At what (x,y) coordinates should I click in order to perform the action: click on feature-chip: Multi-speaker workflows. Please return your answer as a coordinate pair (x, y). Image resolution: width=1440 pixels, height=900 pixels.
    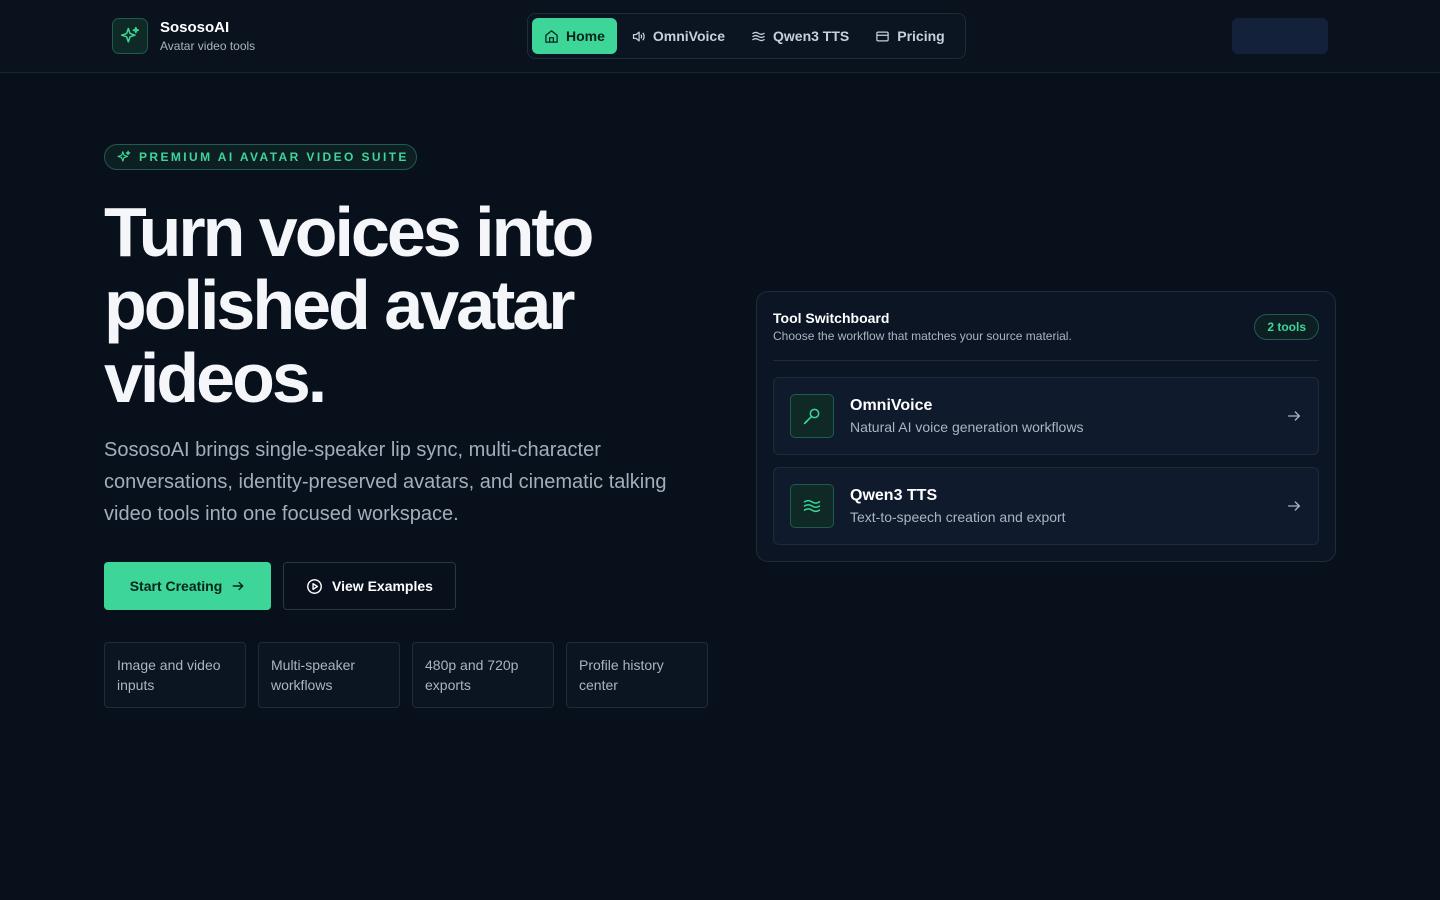
    Looking at the image, I should click on (329, 675).